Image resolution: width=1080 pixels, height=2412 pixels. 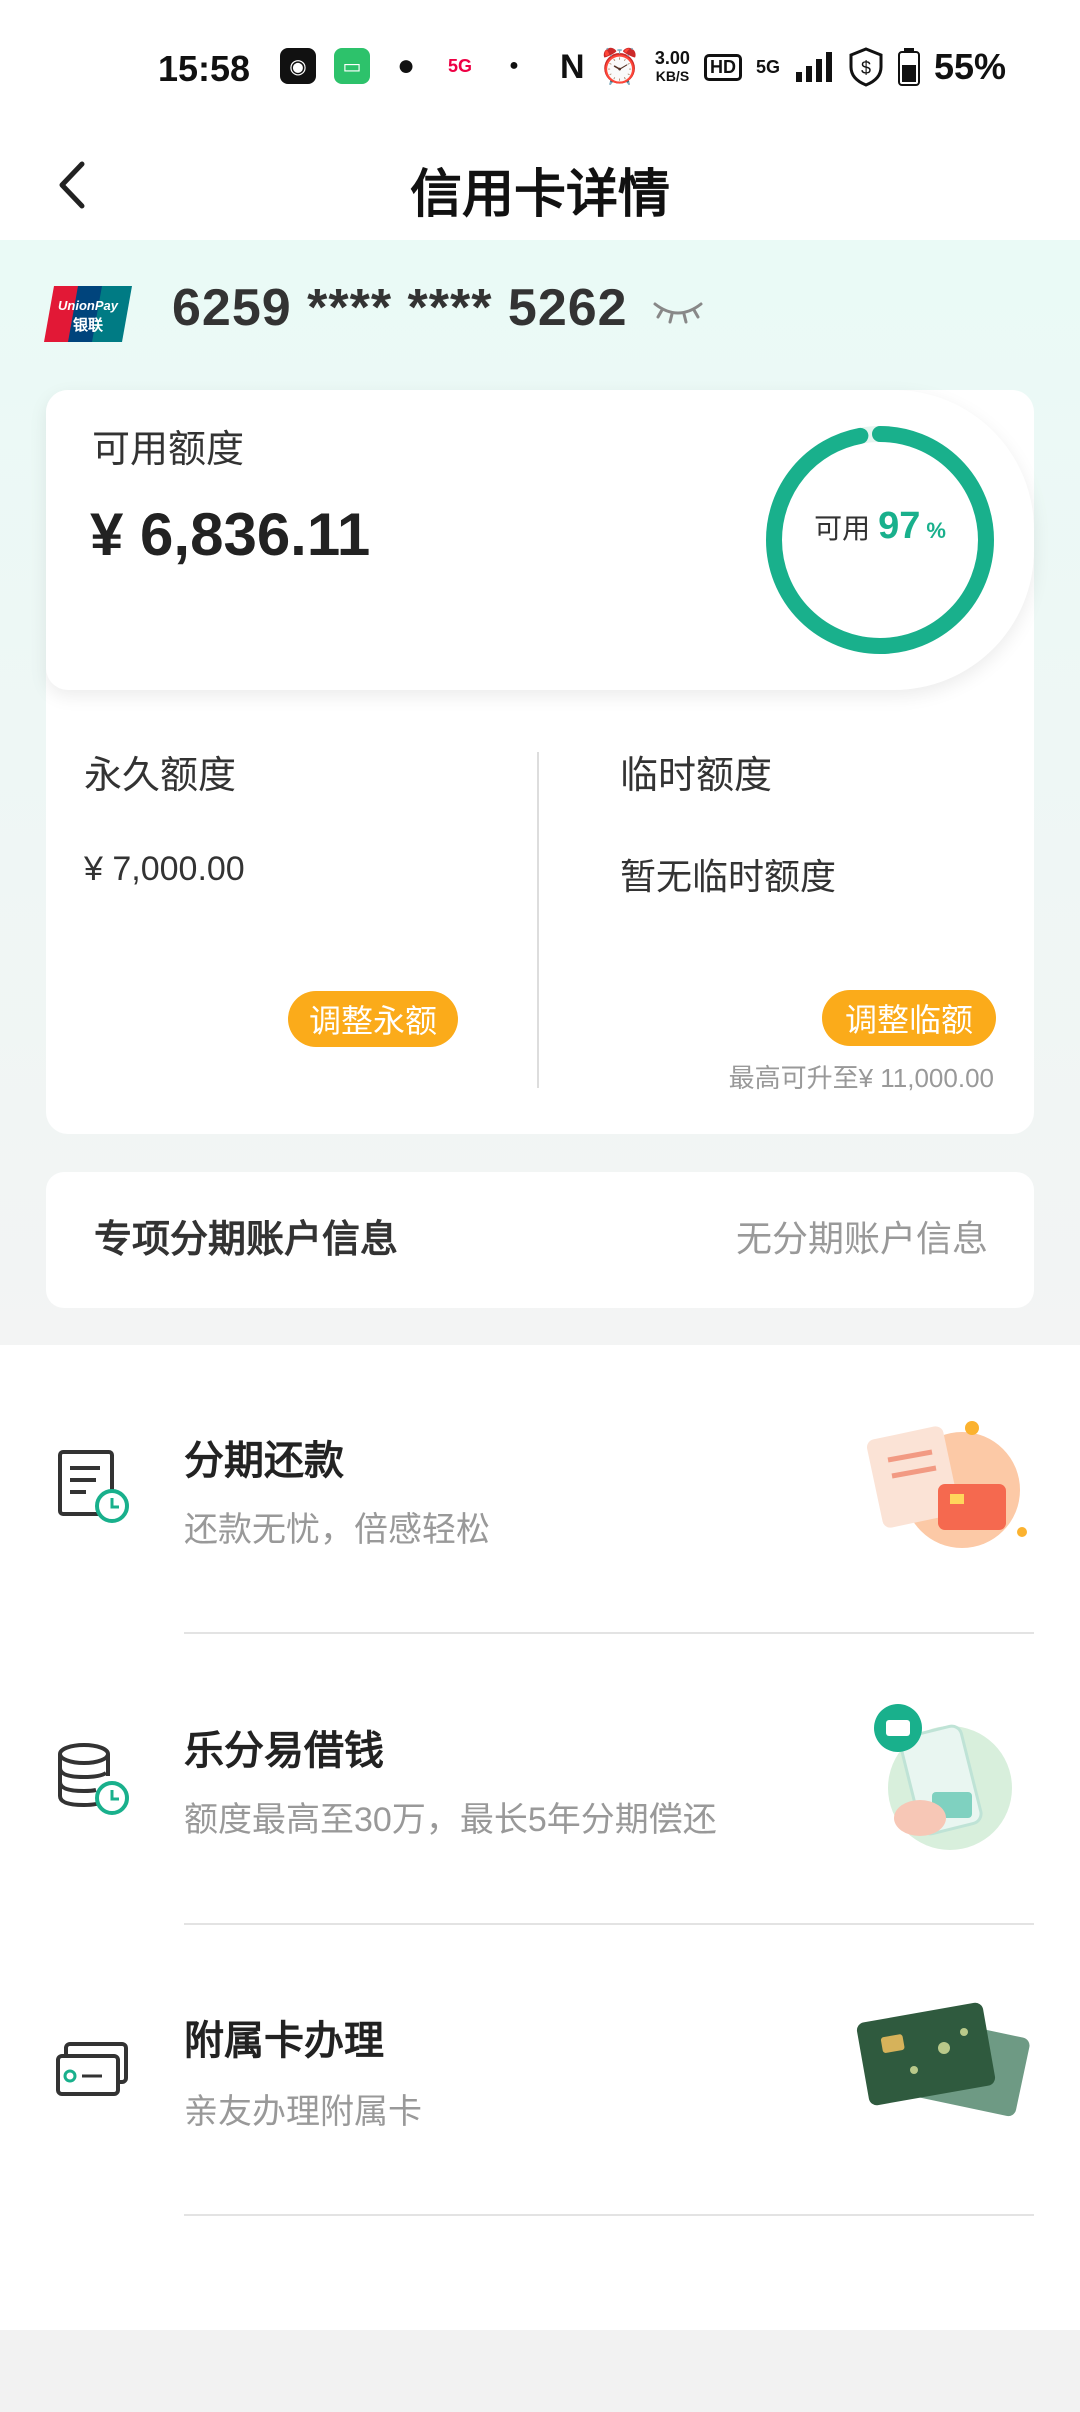 I want to click on 5g-app-icon: 5G, so click(x=460, y=66).